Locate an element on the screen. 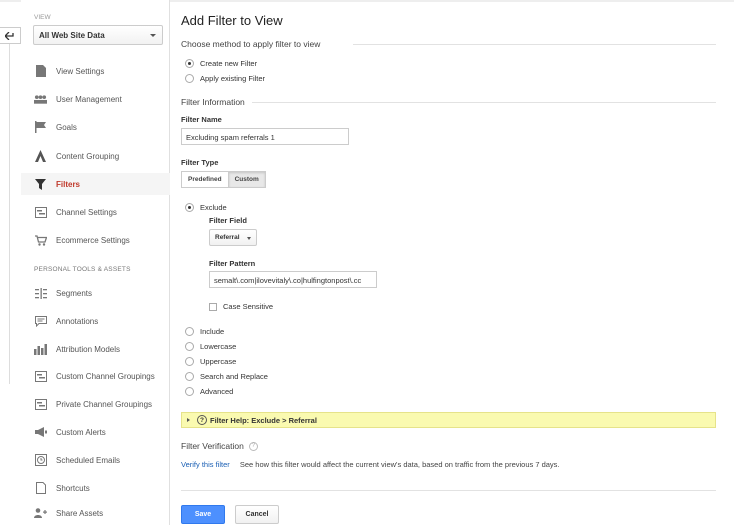  radio-apply-existing-filter: Apply existing Filter is located at coordinates (225, 78).